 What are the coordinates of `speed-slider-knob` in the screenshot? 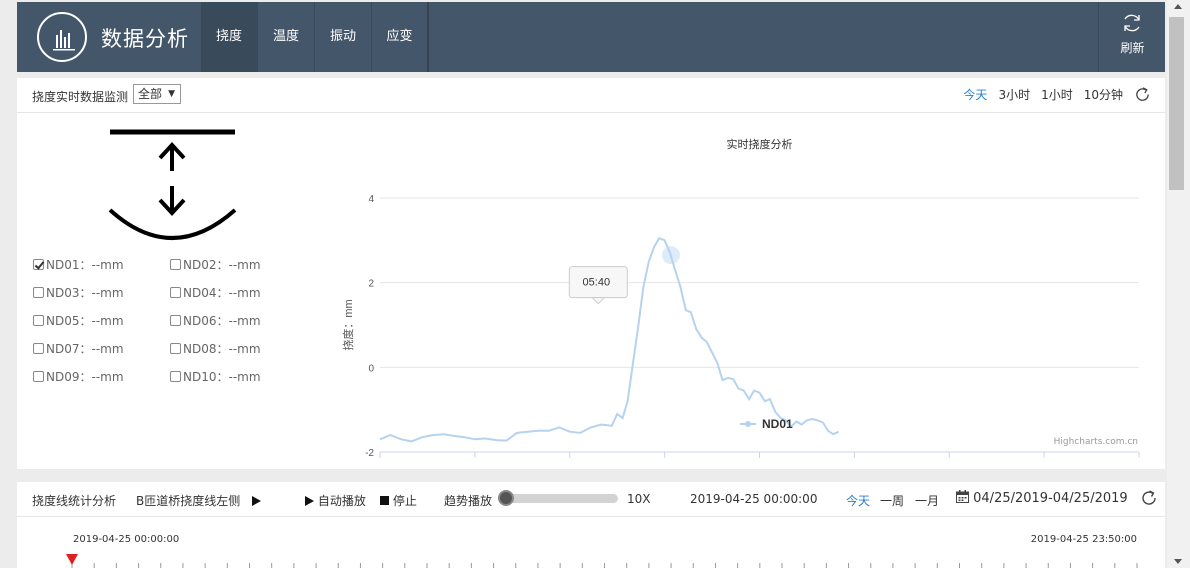 It's located at (506, 498).